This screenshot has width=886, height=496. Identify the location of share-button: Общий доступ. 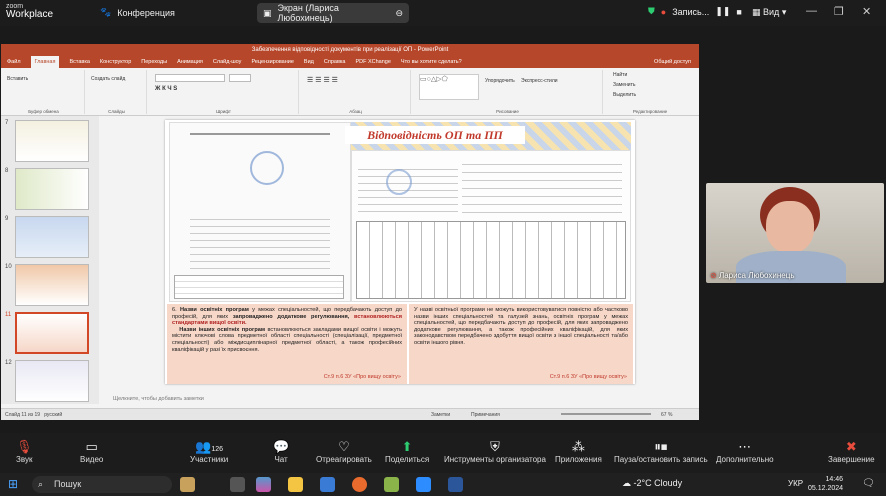
(676, 62).